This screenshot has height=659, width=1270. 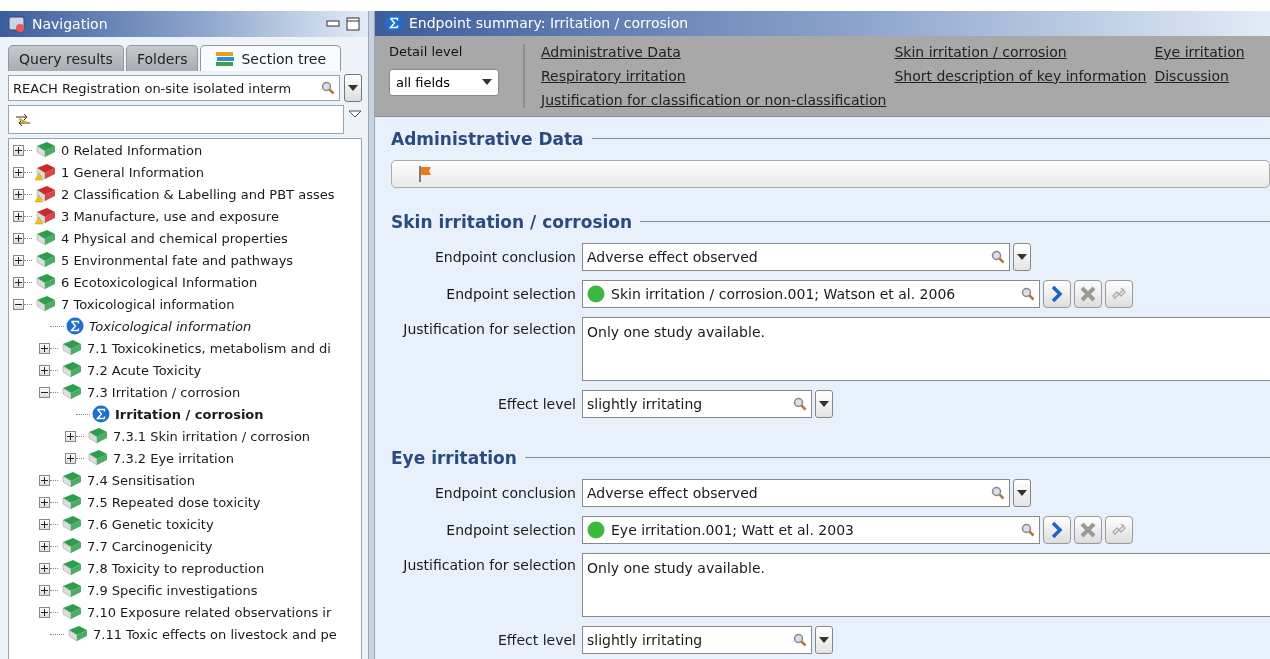 I want to click on template-field: REACH Registration on-site isolated interm, so click(x=174, y=88).